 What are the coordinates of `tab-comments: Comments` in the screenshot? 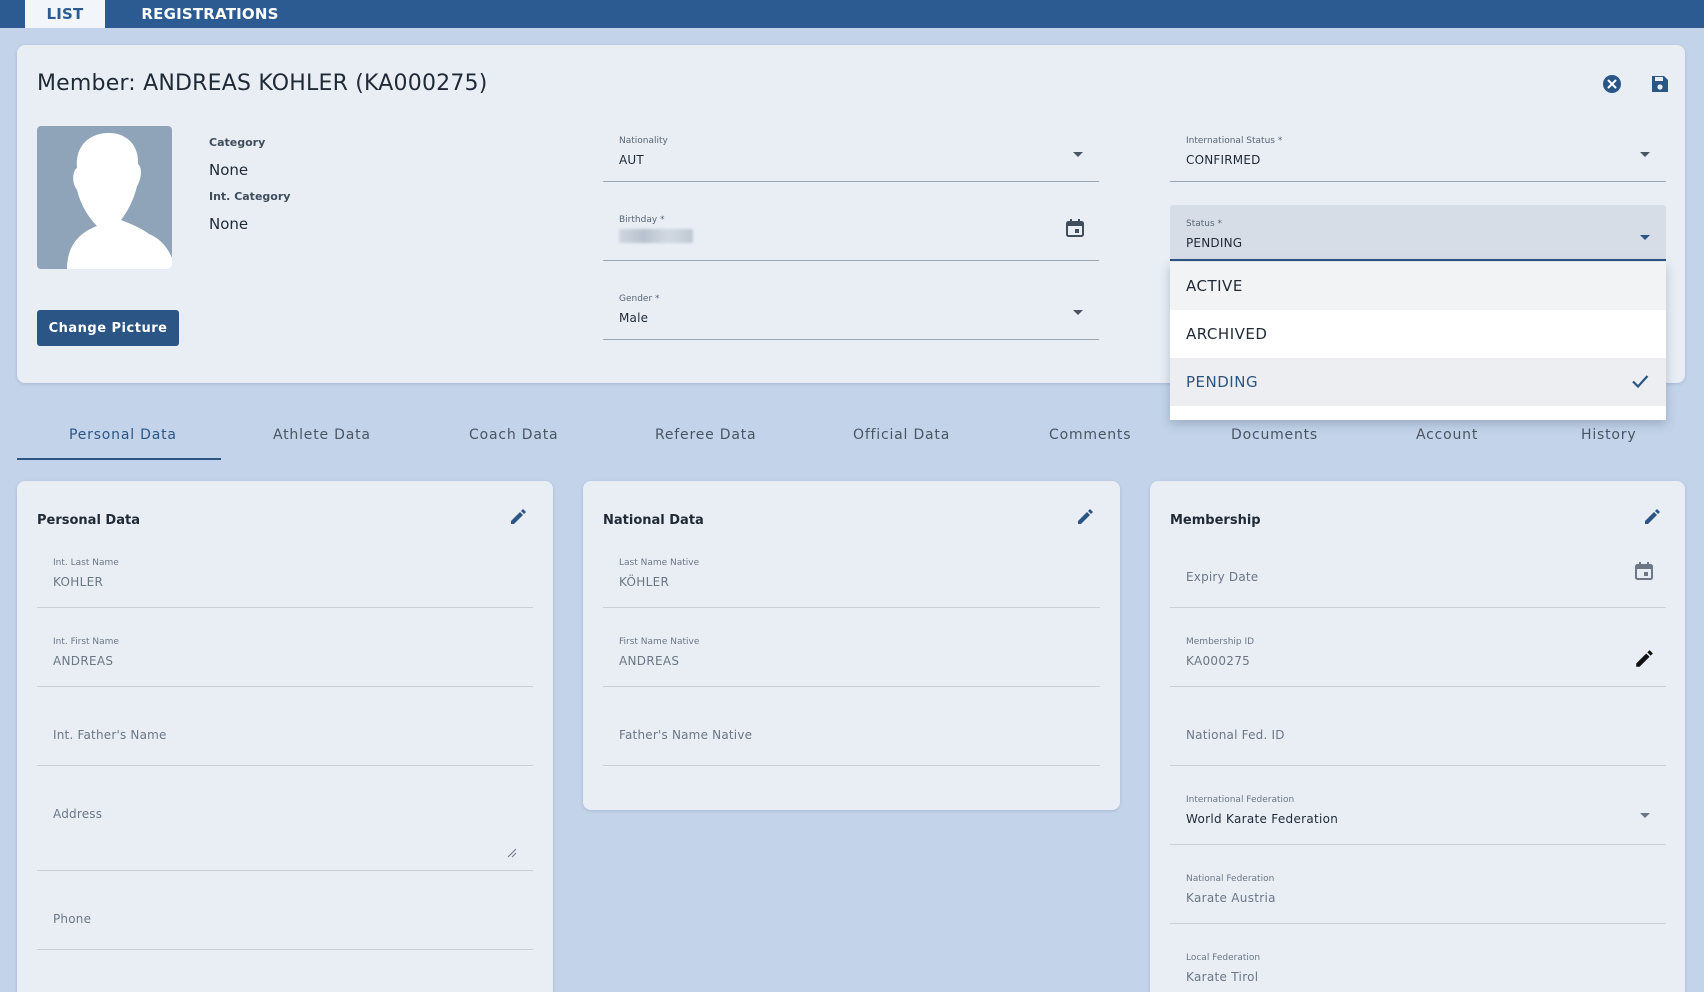 It's located at (1090, 435).